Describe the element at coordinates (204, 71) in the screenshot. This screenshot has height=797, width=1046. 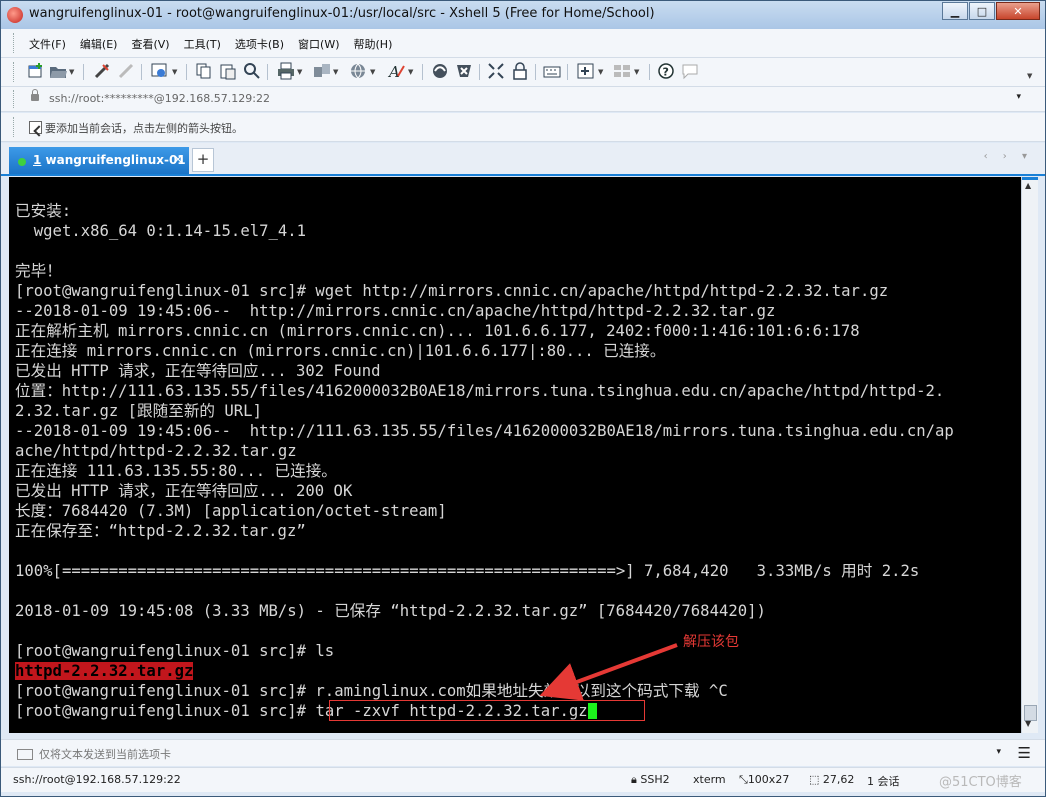
I see `copy-icon` at that location.